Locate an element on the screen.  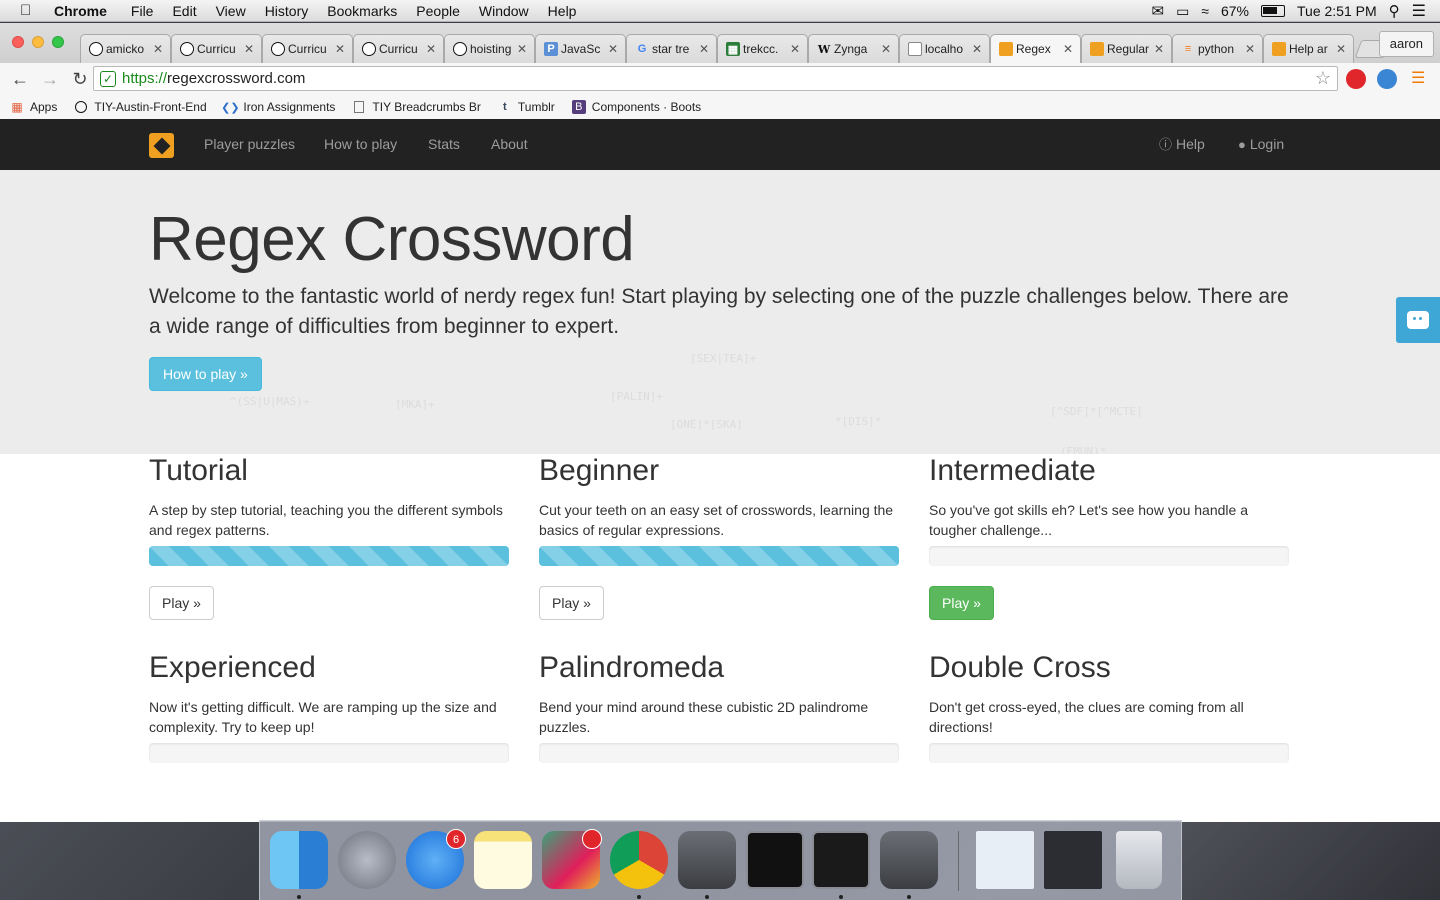
trash-icon is located at coordinates (1139, 860).